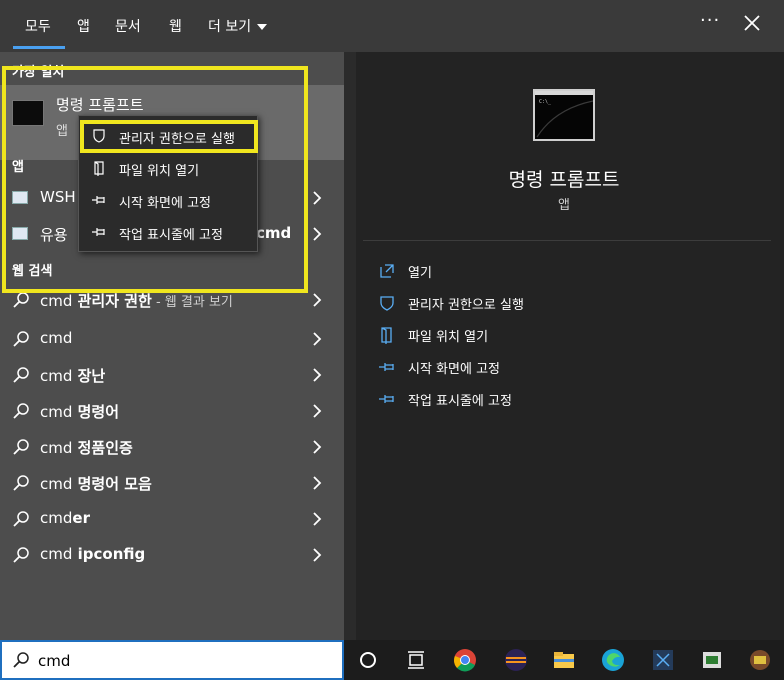 The width and height of the screenshot is (784, 680). Describe the element at coordinates (454, 369) in the screenshot. I see `action-label: 시작 화면에 고정` at that location.